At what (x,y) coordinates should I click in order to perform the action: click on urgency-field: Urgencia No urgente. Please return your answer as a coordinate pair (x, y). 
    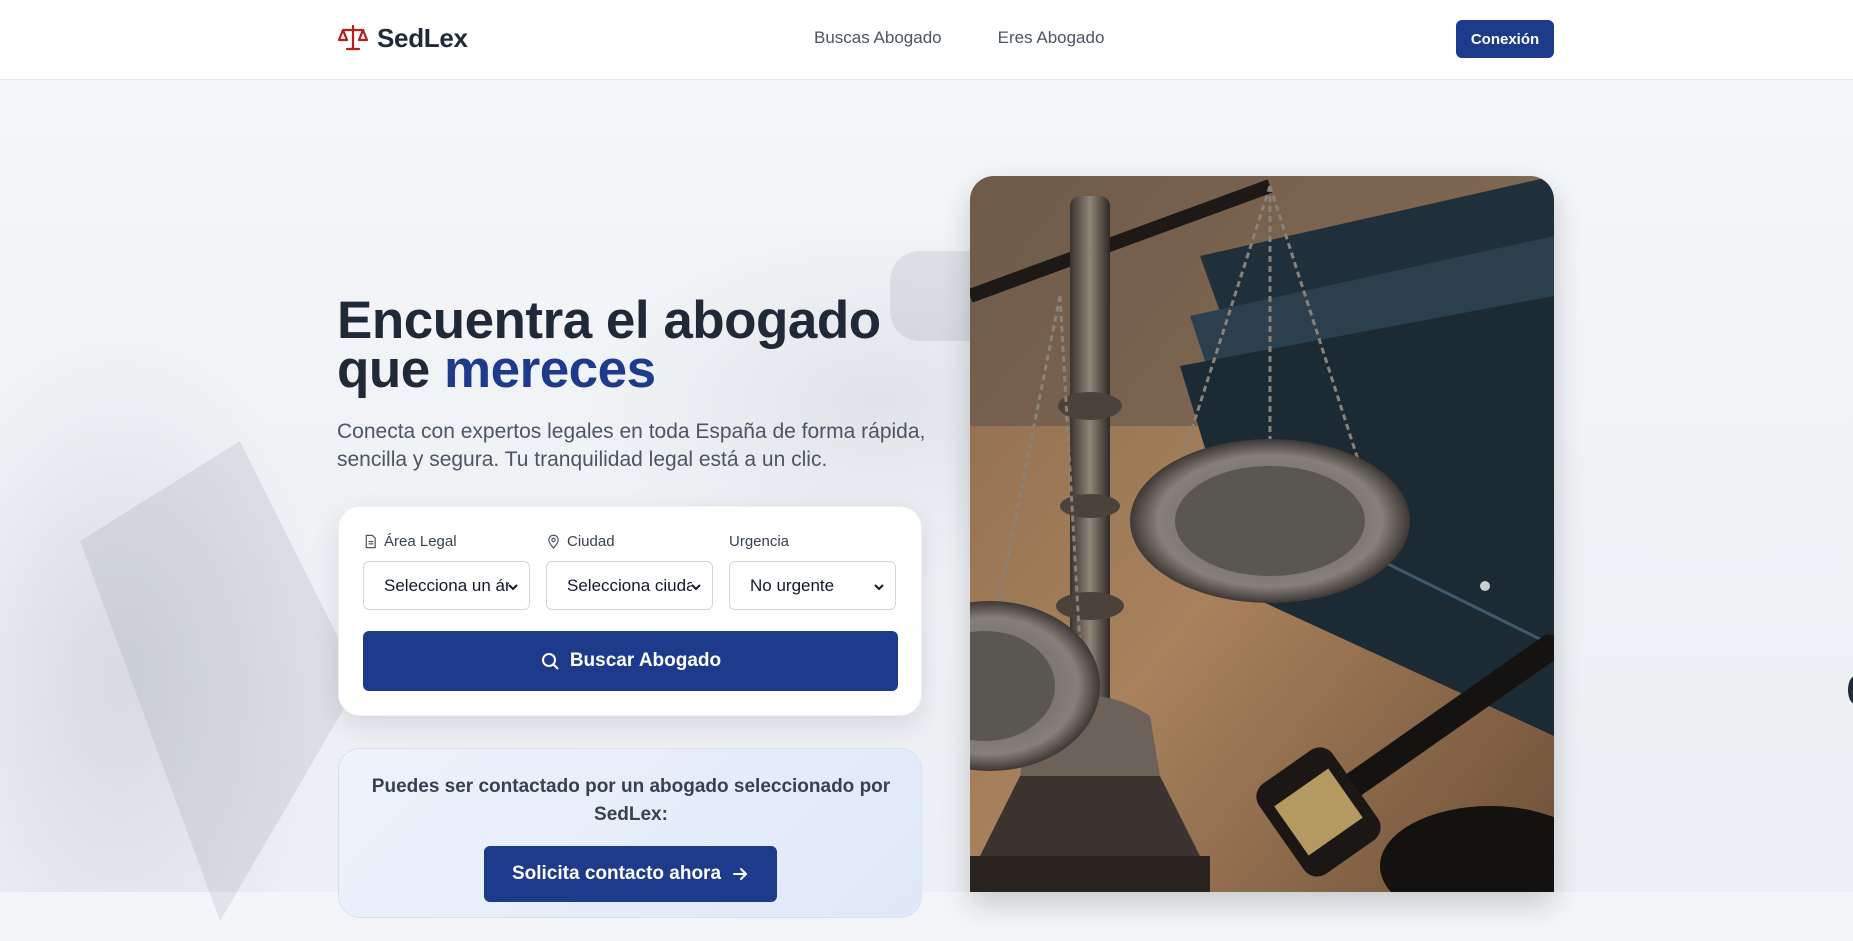
    Looking at the image, I should click on (812, 571).